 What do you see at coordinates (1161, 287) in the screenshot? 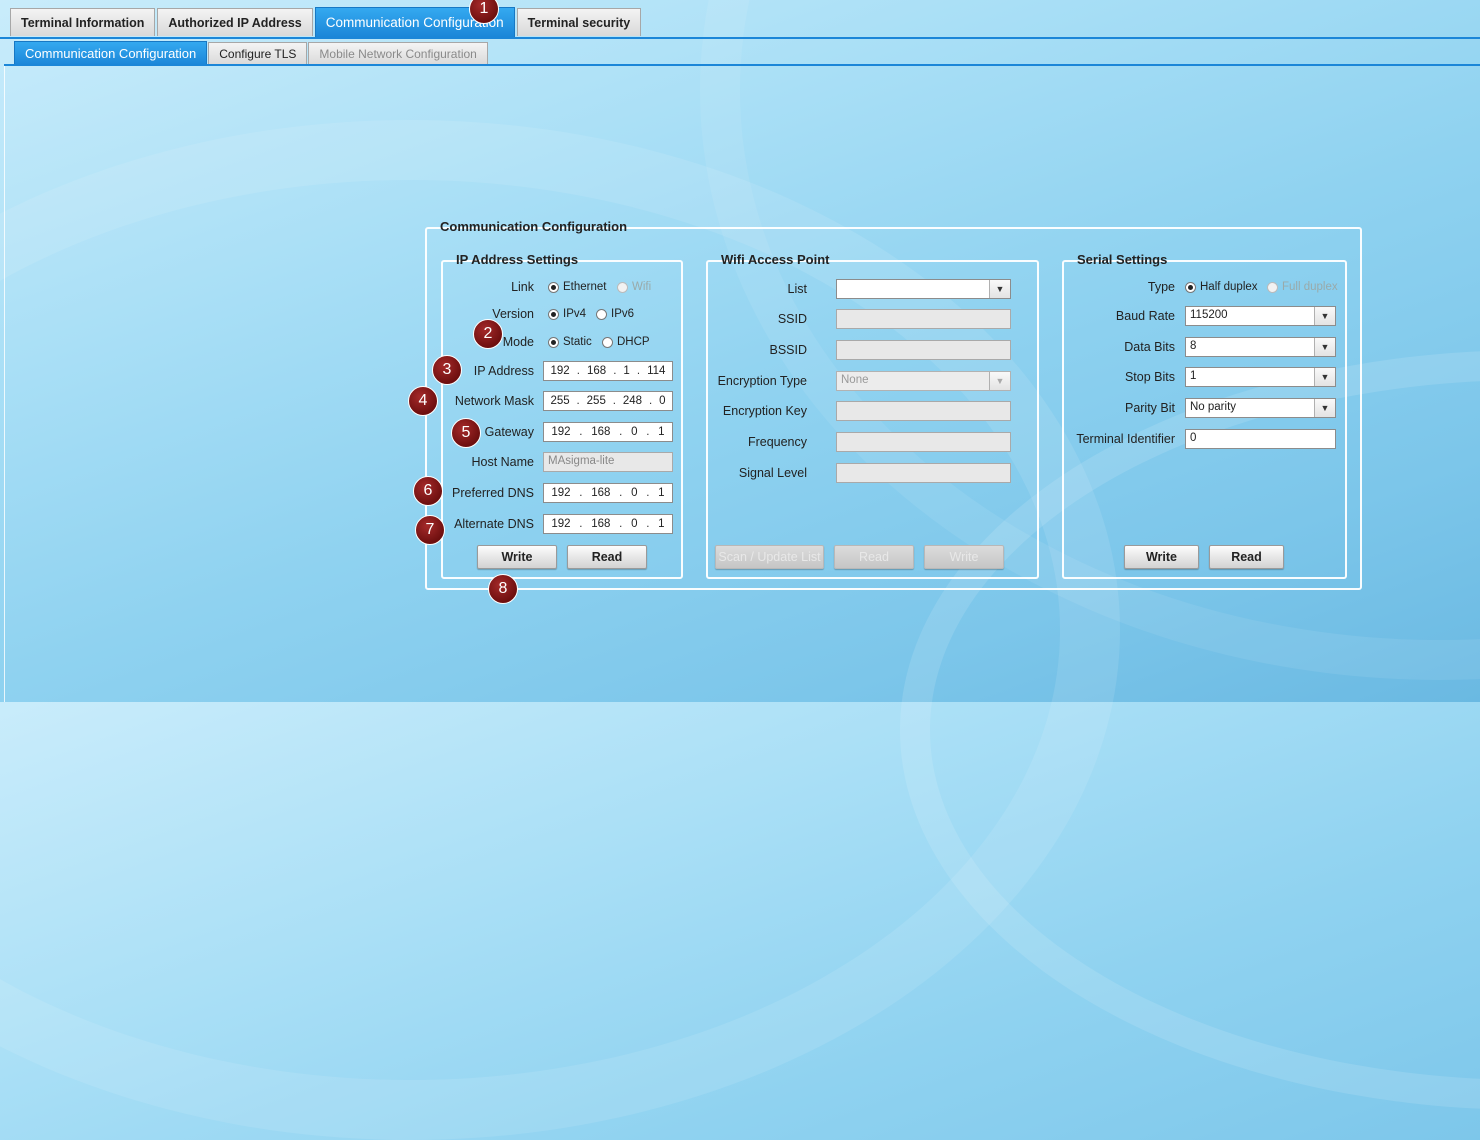
I see `serial-type-label: Type` at bounding box center [1161, 287].